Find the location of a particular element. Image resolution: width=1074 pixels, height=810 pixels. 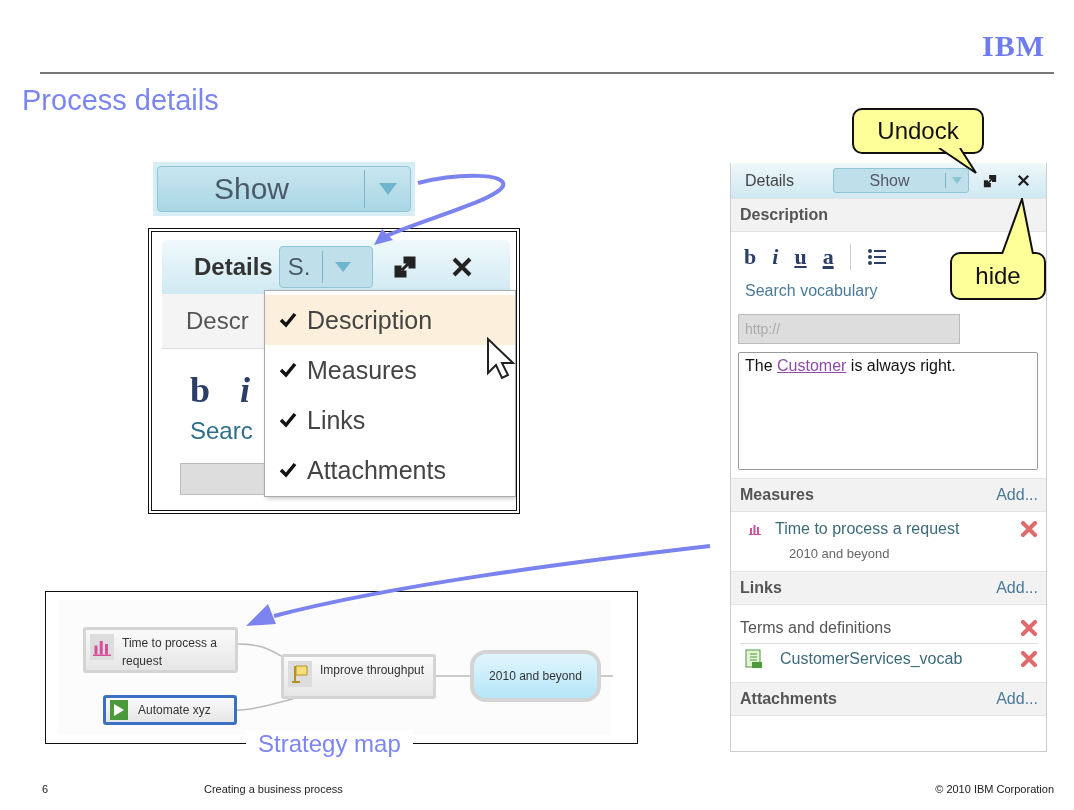

measure-name: Time to process a request is located at coordinates (890, 529).